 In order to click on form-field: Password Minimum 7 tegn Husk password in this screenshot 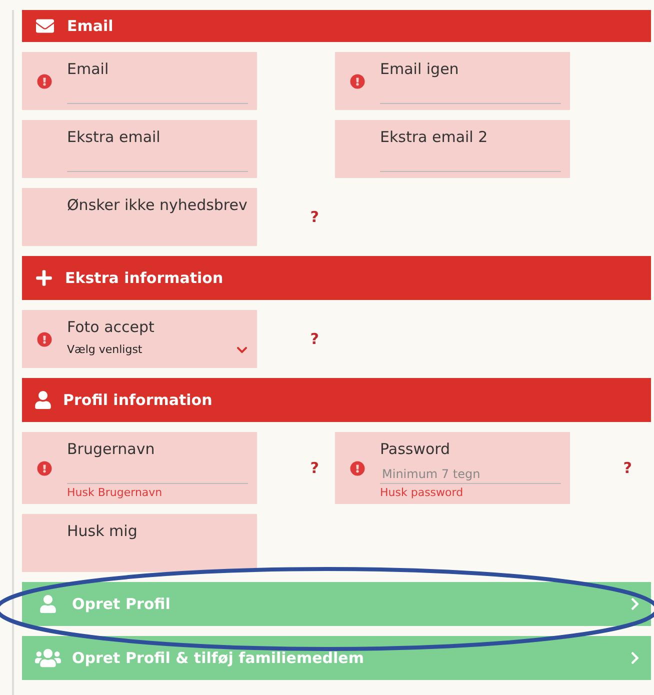, I will do `click(452, 468)`.